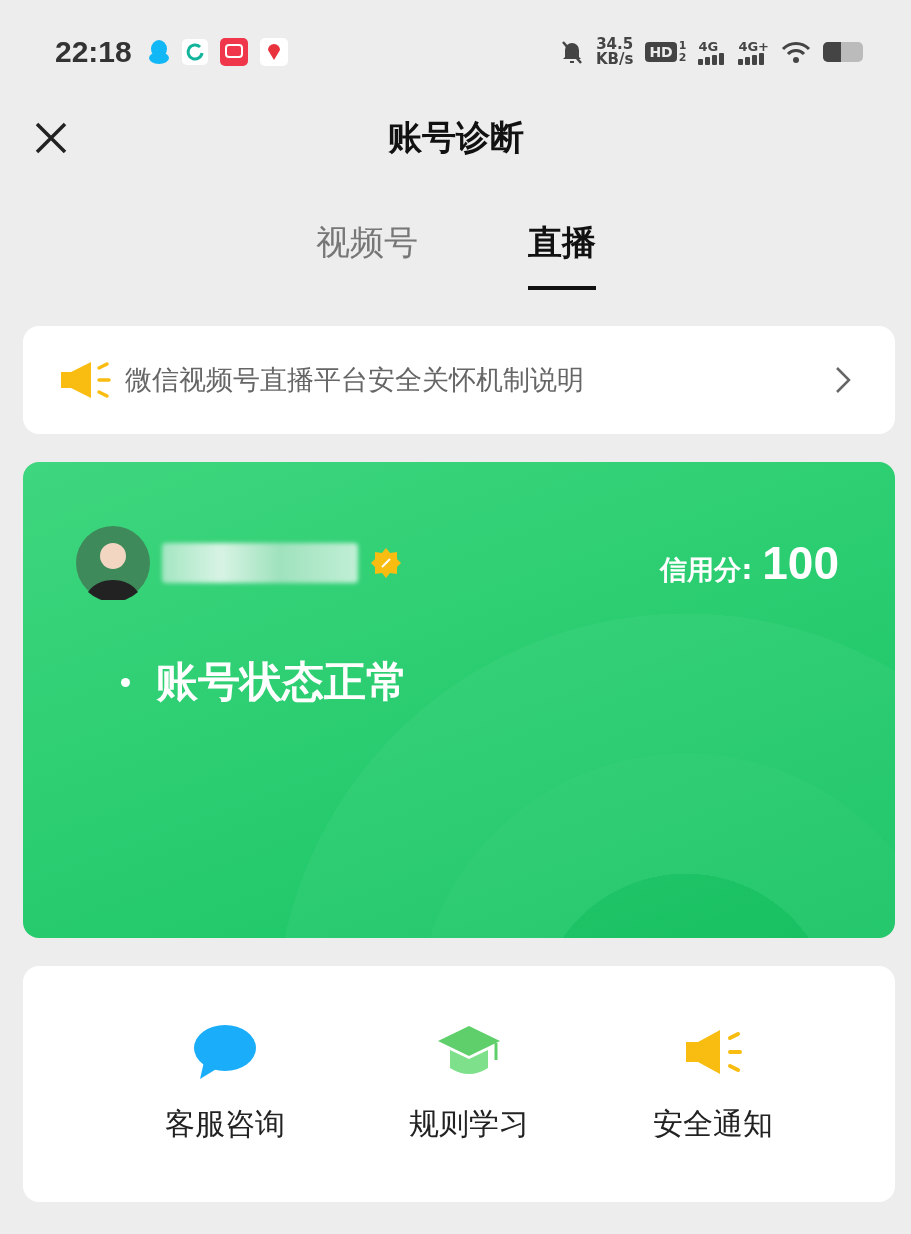 The height and width of the screenshot is (1234, 911). What do you see at coordinates (158, 52) in the screenshot?
I see `penguin-icon` at bounding box center [158, 52].